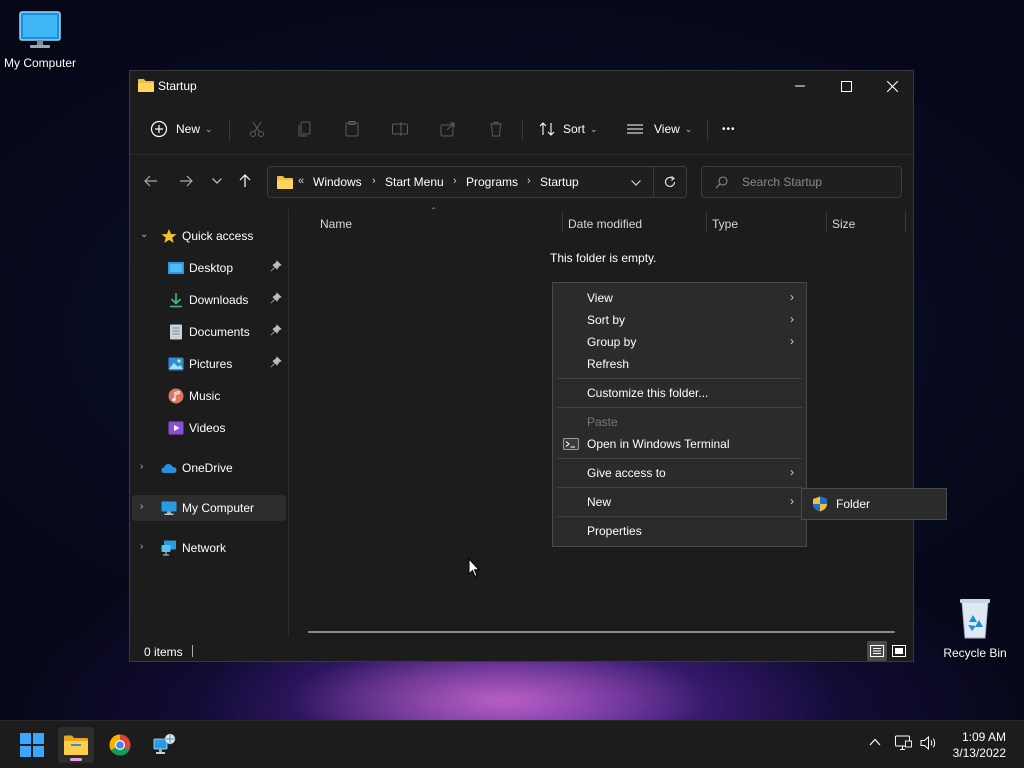 Image resolution: width=1024 pixels, height=768 pixels. Describe the element at coordinates (159, 129) in the screenshot. I see `add-circle-icon` at that location.